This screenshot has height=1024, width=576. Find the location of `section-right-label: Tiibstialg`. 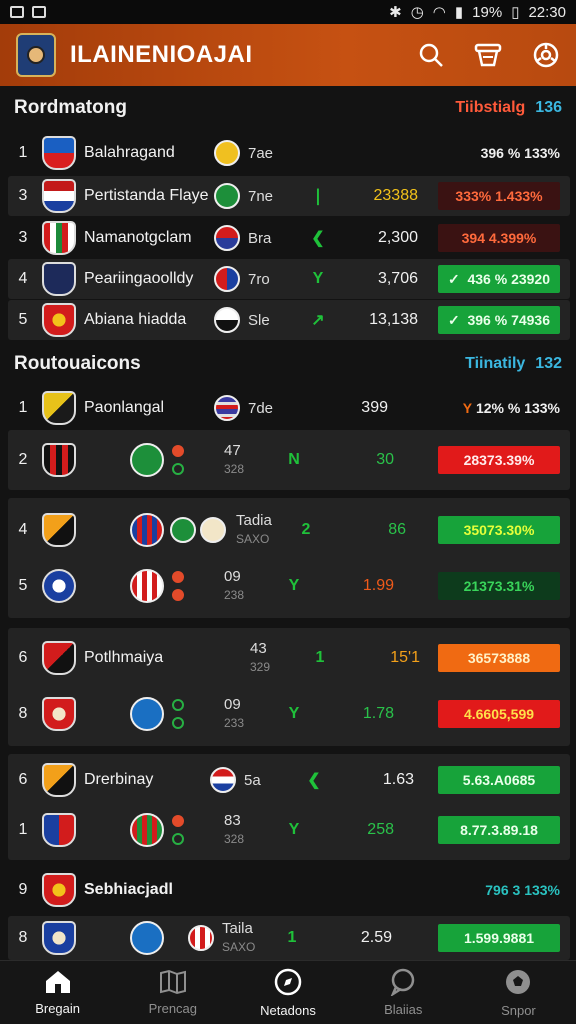

section-right-label: Tiibstialg is located at coordinates (490, 108).